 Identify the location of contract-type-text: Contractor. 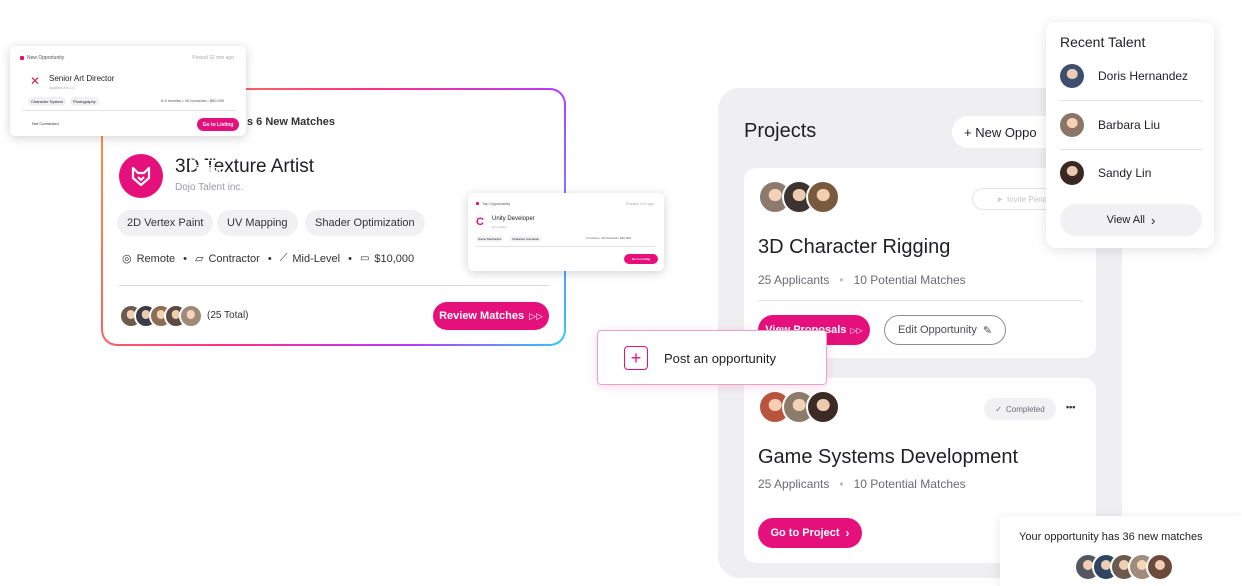
(234, 258).